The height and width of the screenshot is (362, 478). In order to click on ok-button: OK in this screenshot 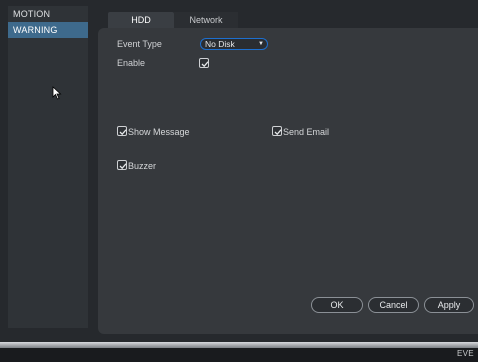, I will do `click(337, 305)`.